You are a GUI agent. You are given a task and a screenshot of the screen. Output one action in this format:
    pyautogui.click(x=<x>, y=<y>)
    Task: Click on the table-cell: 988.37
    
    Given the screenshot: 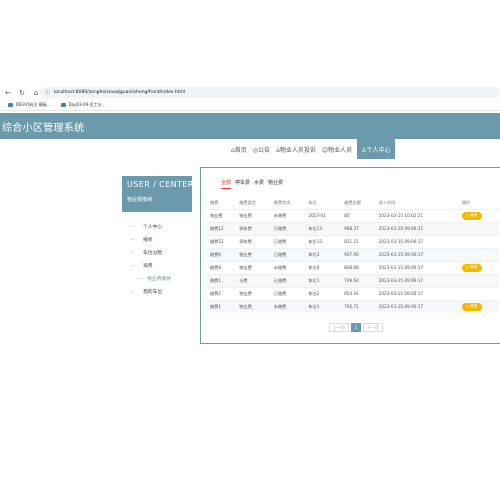 What is the action you would take?
    pyautogui.click(x=358, y=228)
    